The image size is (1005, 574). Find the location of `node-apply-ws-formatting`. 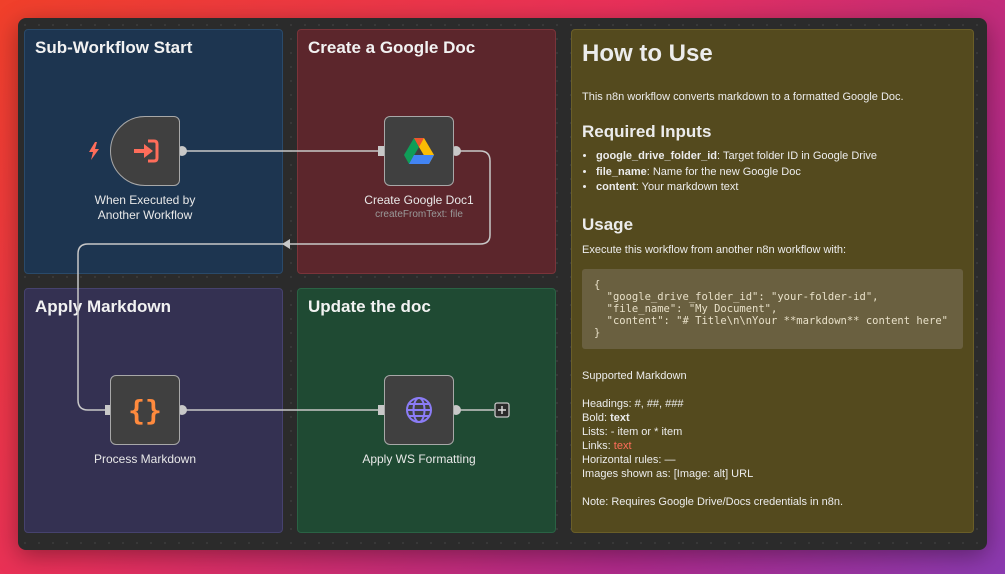

node-apply-ws-formatting is located at coordinates (419, 410).